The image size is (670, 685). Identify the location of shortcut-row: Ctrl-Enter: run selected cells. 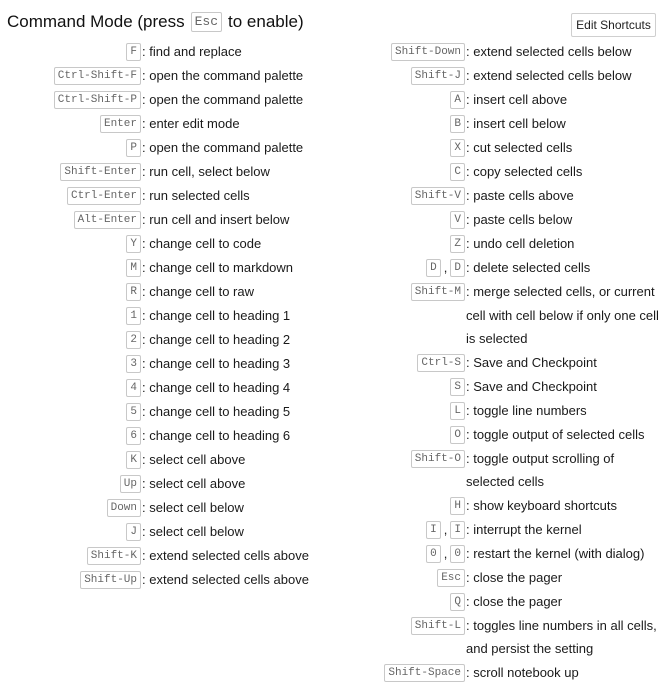
(160, 196).